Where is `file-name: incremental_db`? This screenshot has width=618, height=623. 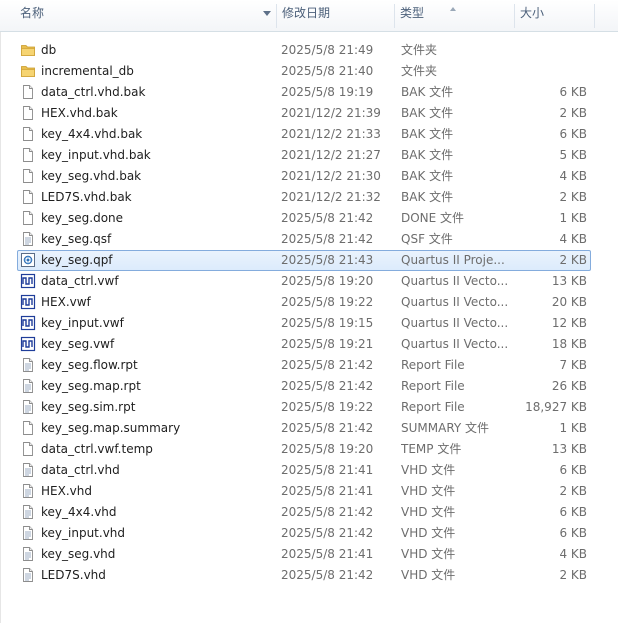
file-name: incremental_db is located at coordinates (156, 71).